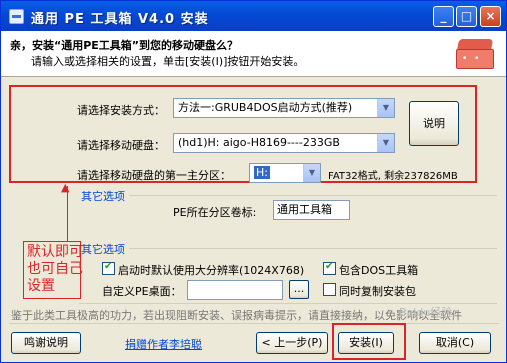 The height and width of the screenshot is (363, 507). I want to click on install-highlight, so click(369, 341).